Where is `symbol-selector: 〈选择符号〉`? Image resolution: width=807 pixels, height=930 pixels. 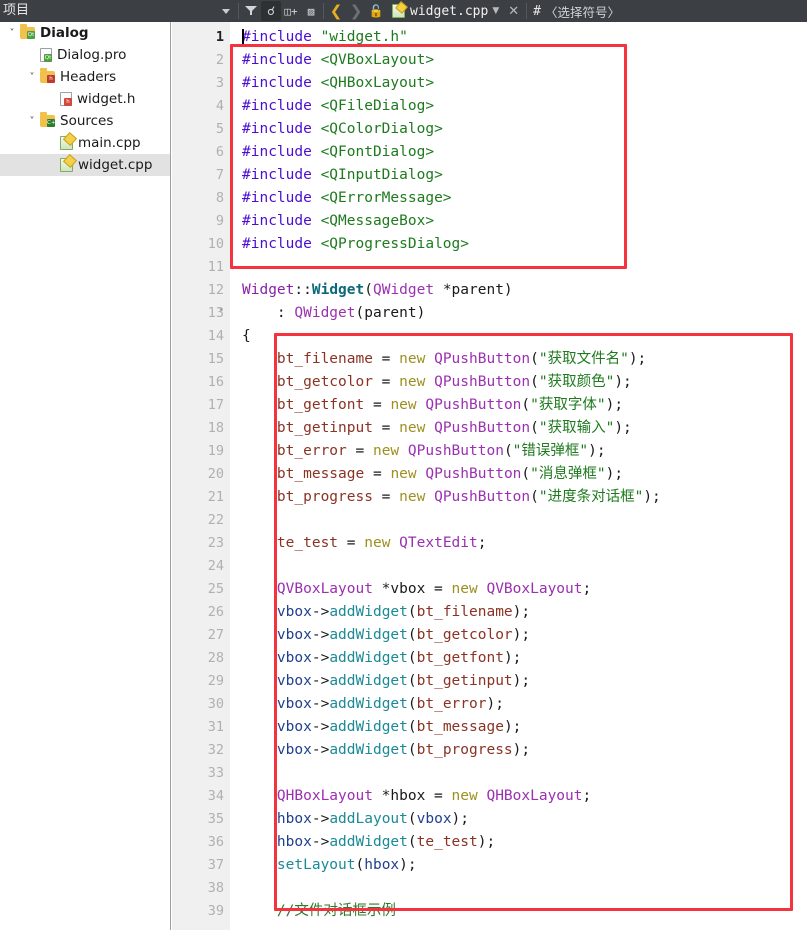
symbol-selector: 〈选择符号〉 is located at coordinates (582, 11).